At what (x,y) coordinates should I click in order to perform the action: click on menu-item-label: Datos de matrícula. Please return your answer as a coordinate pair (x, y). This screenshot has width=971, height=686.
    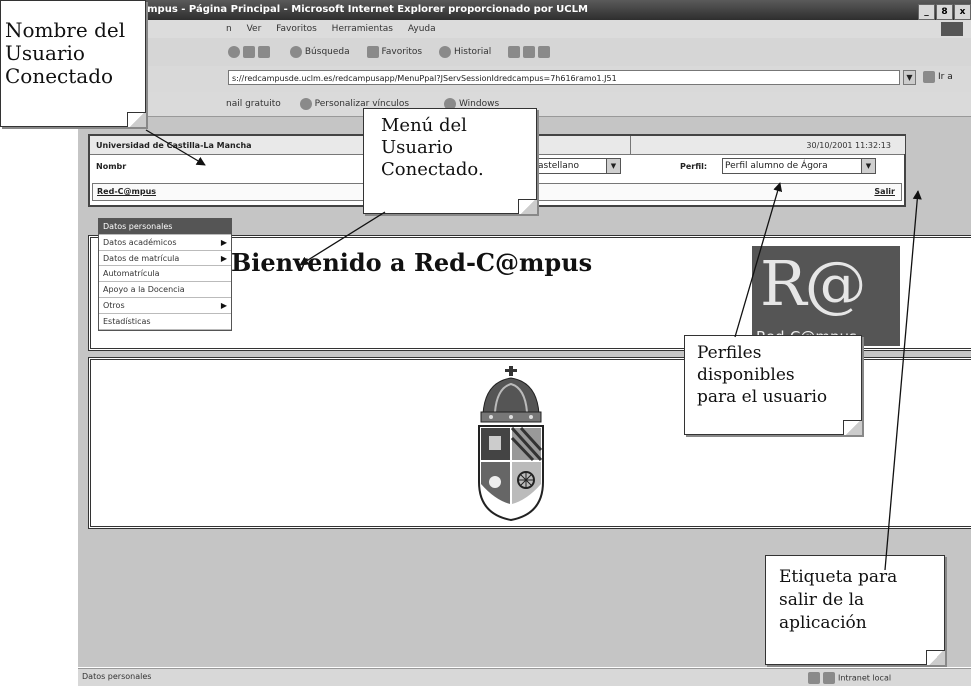
    Looking at the image, I should click on (141, 258).